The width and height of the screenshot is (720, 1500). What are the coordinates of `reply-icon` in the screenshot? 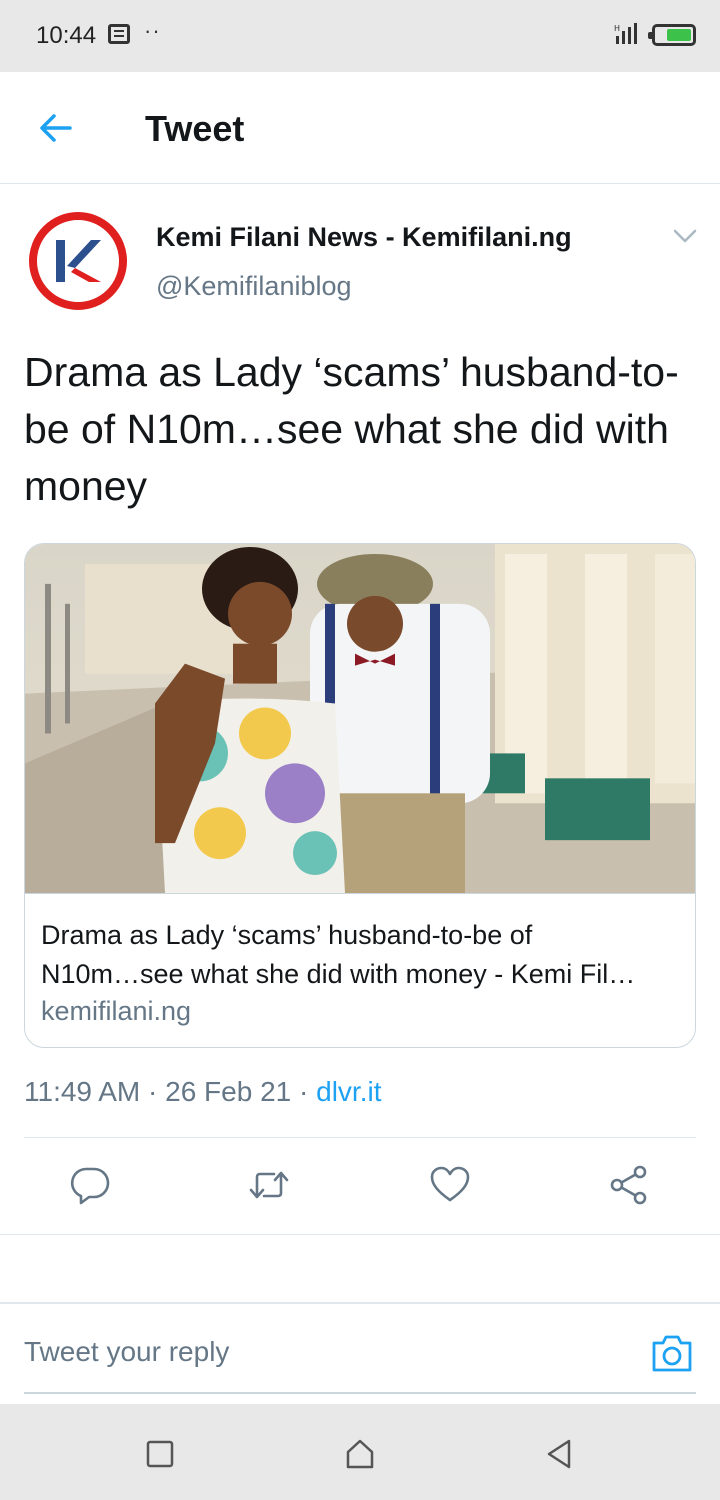 It's located at (90, 1186).